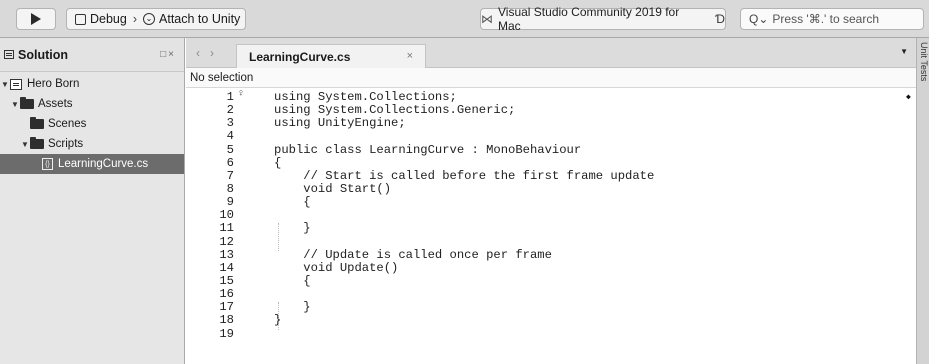  I want to click on device-icon, so click(80, 19).